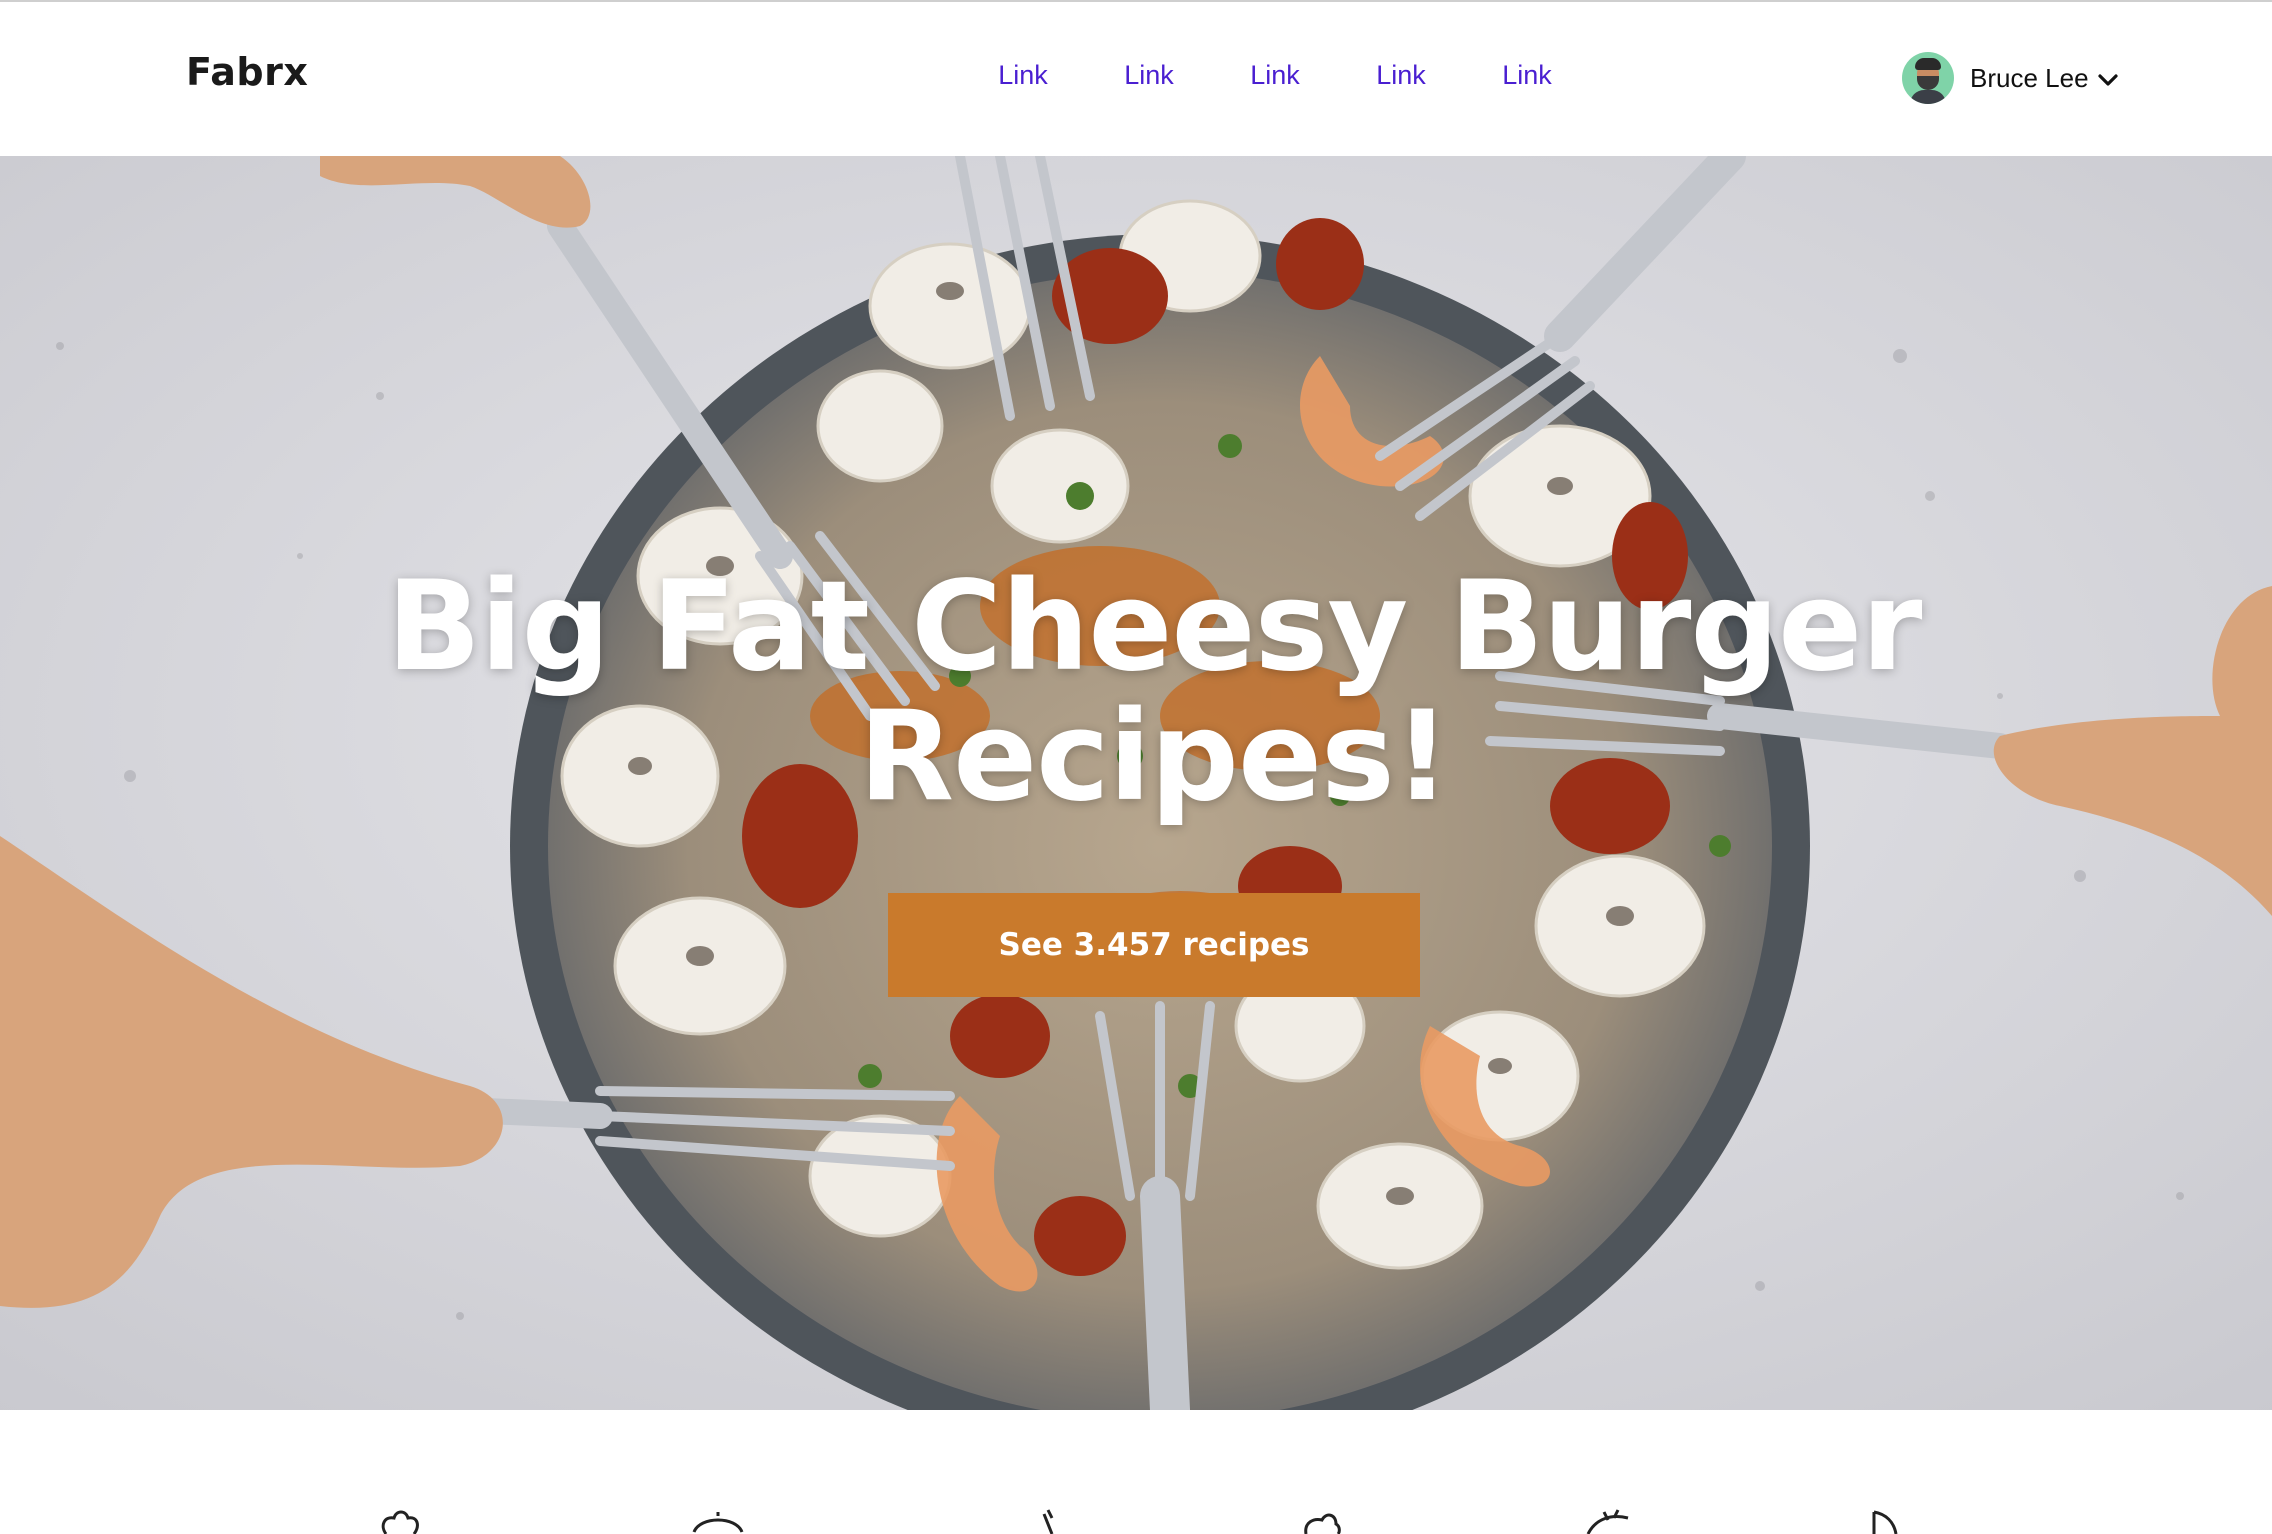 The height and width of the screenshot is (1534, 2272). I want to click on top-navbar: Fabrx Link Link Link Link Link Bruce Lee, so click(1136, 79).